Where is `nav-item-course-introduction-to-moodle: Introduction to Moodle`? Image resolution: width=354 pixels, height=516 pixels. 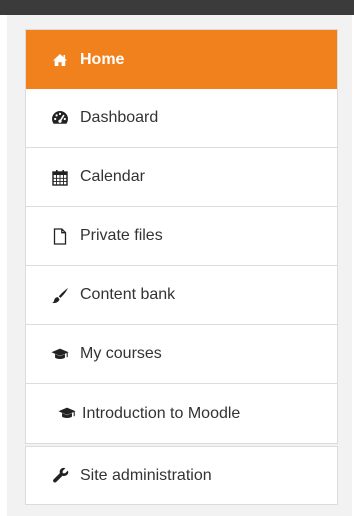
nav-item-course-introduction-to-moodle: Introduction to Moodle is located at coordinates (181, 413).